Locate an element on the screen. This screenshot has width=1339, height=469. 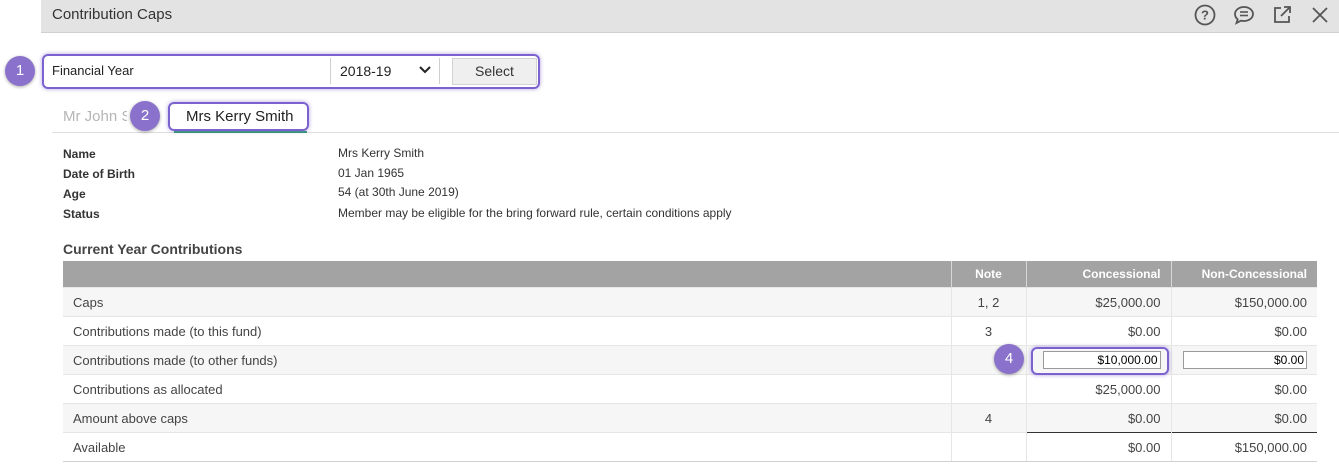
window-title: Contribution Caps is located at coordinates (112, 14).